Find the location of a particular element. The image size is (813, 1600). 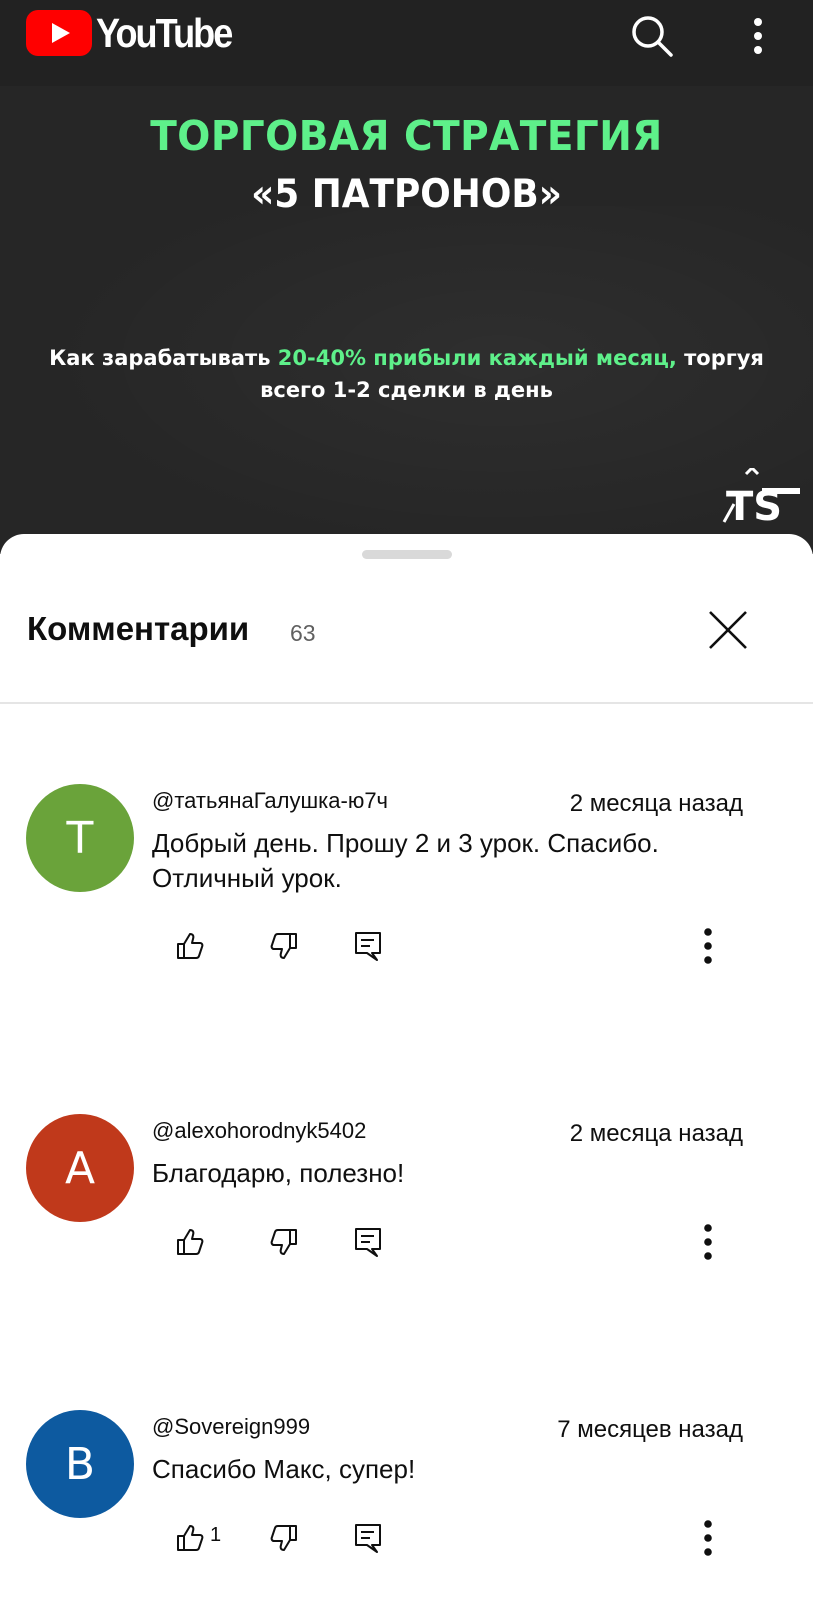

close-icon is located at coordinates (728, 630).